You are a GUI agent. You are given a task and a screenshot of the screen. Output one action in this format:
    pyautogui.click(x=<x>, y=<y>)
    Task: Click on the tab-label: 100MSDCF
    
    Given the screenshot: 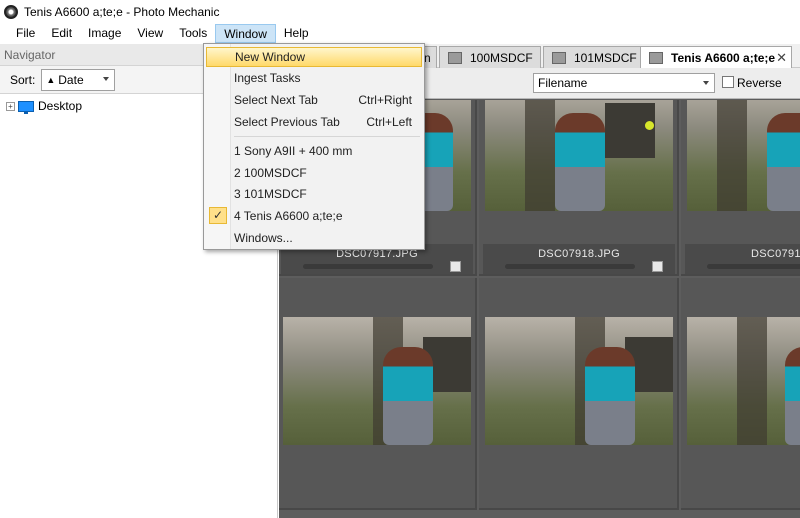 What is the action you would take?
    pyautogui.click(x=501, y=57)
    